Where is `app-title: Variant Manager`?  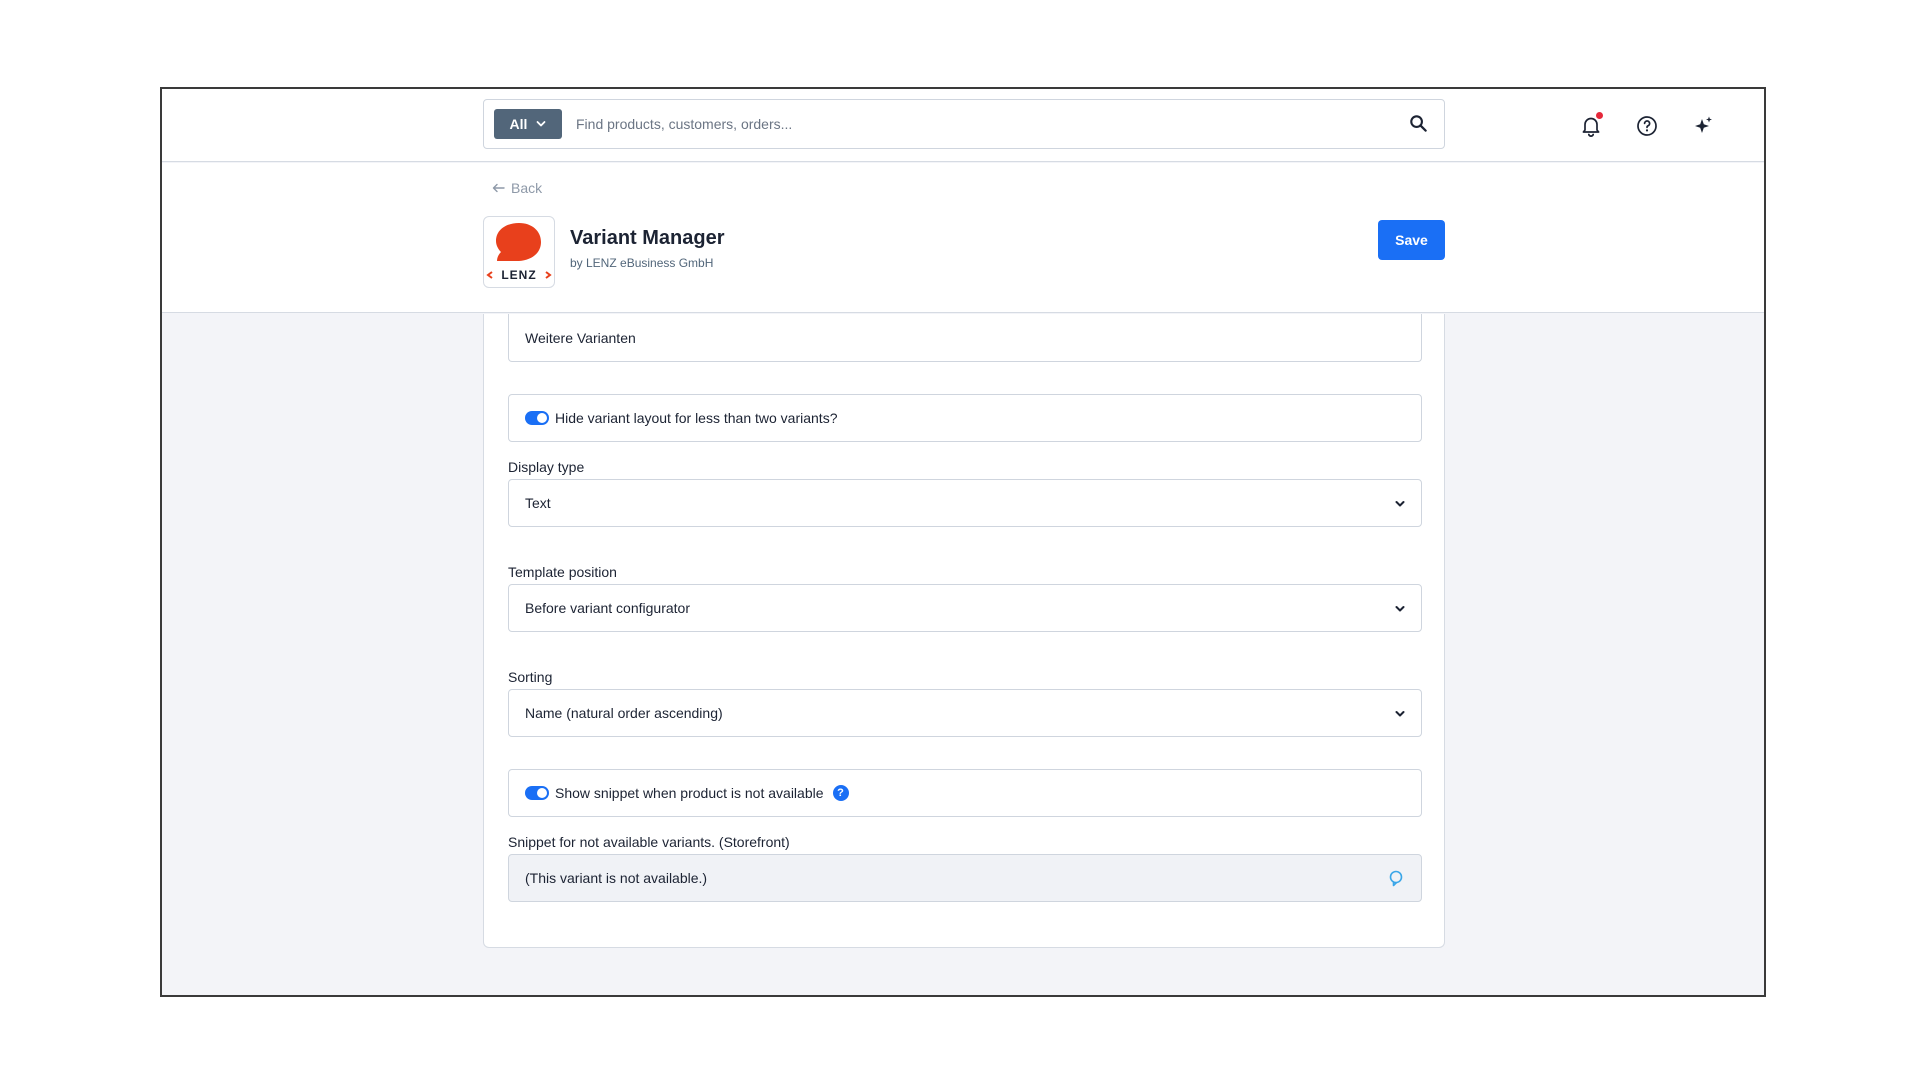 app-title: Variant Manager is located at coordinates (647, 238).